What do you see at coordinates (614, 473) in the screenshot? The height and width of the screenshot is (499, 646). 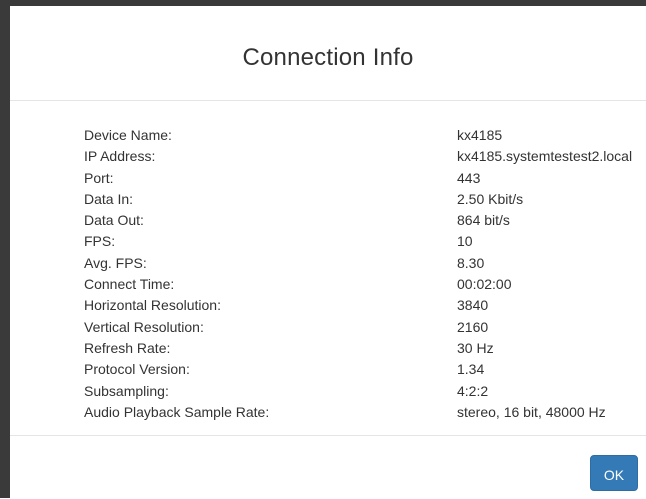 I see `ok-button: OK` at bounding box center [614, 473].